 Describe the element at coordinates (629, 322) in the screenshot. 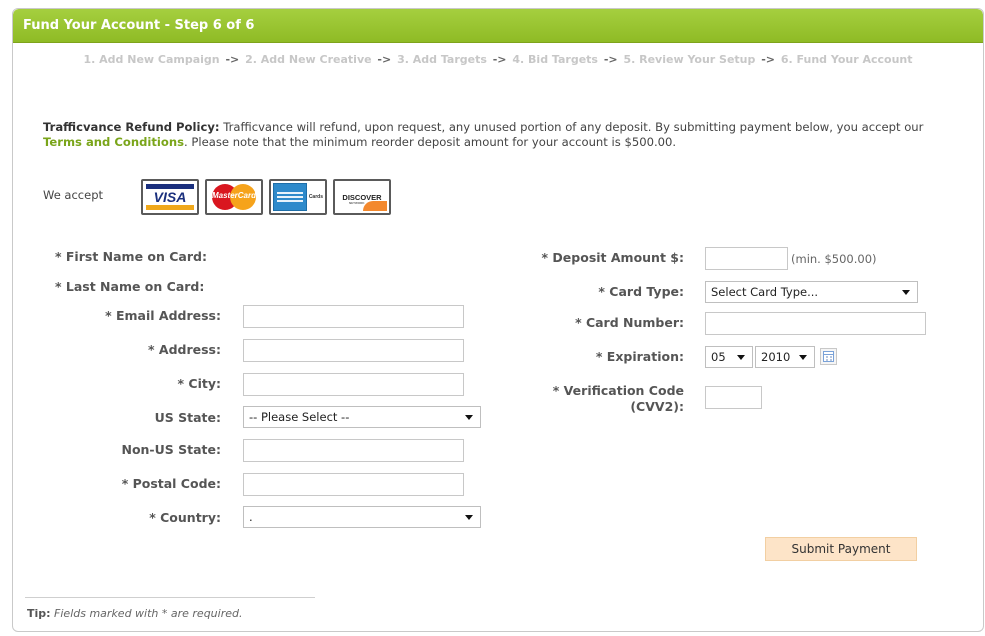

I see `card-number-label: * Card Number:` at that location.